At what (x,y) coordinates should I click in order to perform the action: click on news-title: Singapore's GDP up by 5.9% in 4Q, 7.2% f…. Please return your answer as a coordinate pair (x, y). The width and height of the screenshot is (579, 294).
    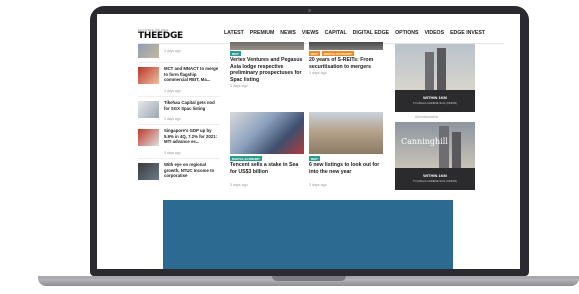
    Looking at the image, I should click on (191, 136).